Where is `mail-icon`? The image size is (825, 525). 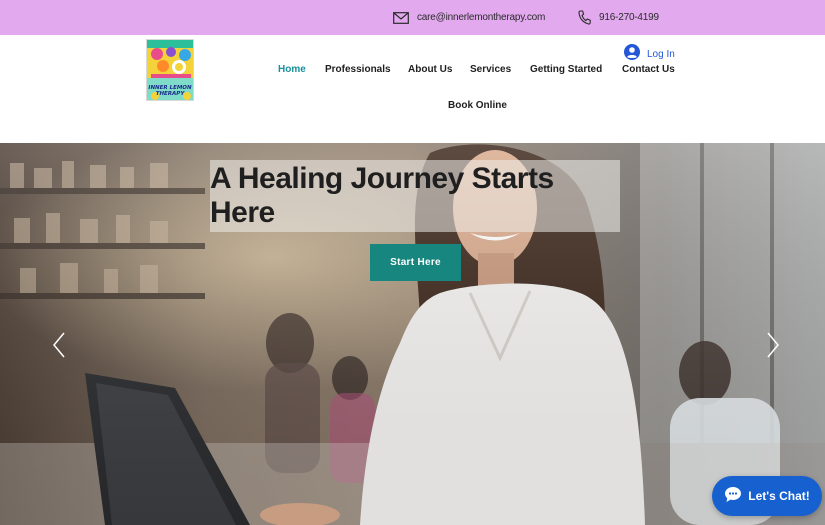 mail-icon is located at coordinates (401, 17).